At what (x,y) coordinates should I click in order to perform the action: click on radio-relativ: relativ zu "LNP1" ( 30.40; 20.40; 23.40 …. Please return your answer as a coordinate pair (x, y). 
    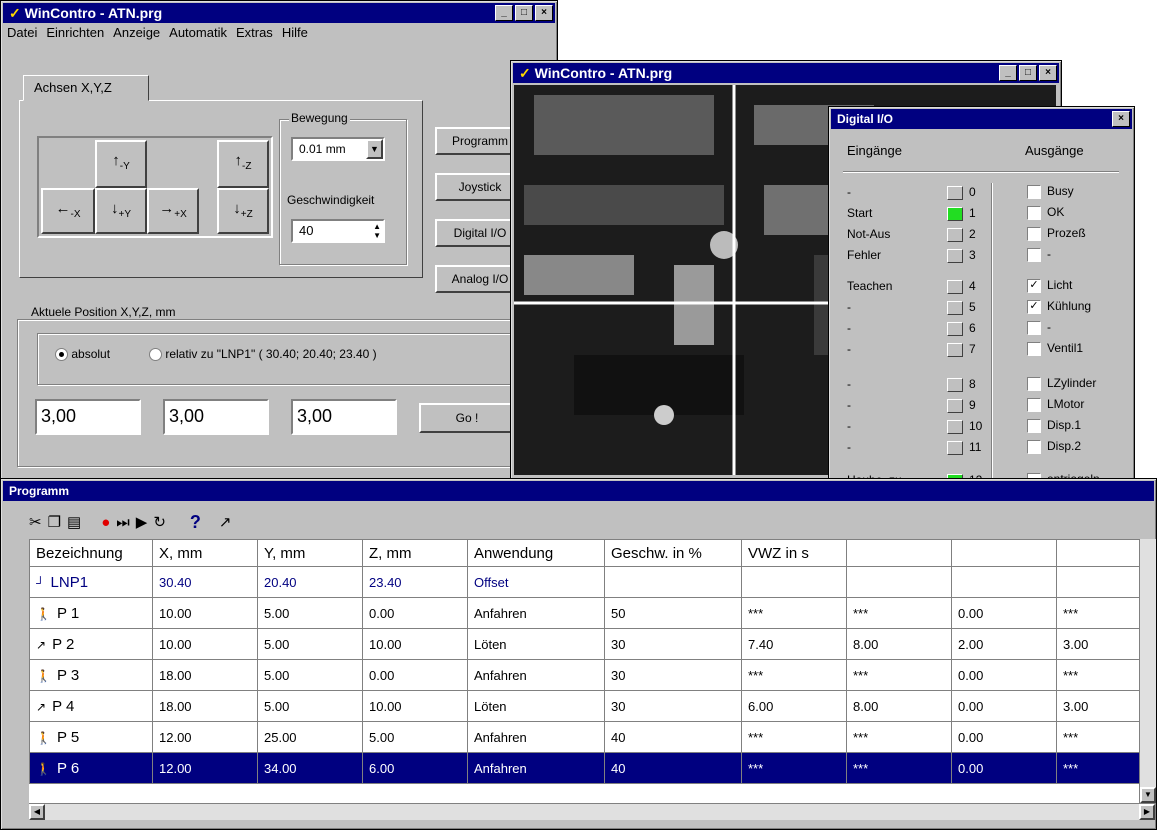
    Looking at the image, I should click on (263, 354).